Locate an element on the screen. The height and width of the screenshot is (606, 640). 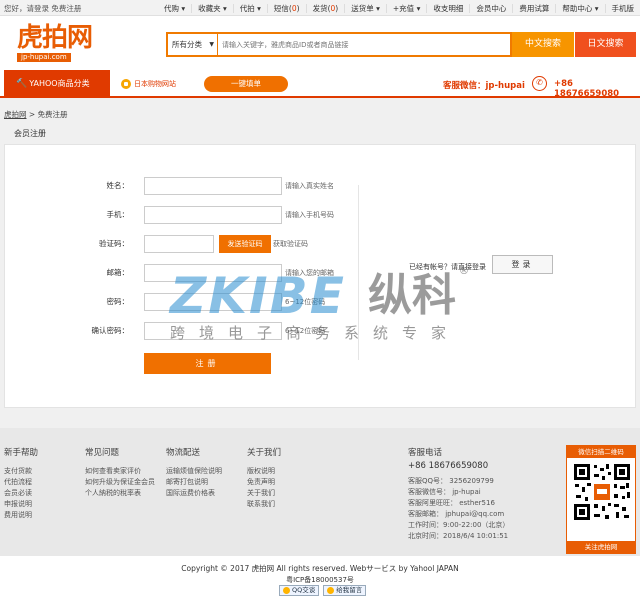
footer-col-shipping: 物流配送 运输烦值保险说明 邮寄打包说明 国际运费价格表 is located at coordinates (194, 473).